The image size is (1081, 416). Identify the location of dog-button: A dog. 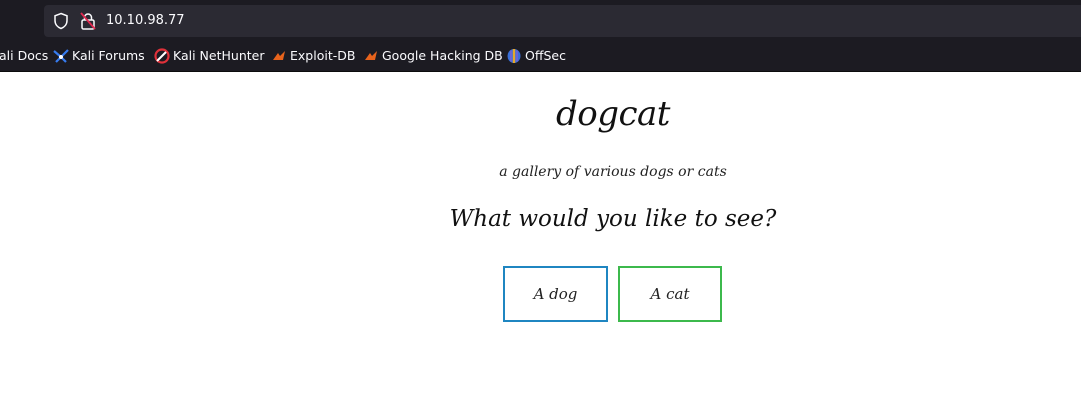
(555, 294).